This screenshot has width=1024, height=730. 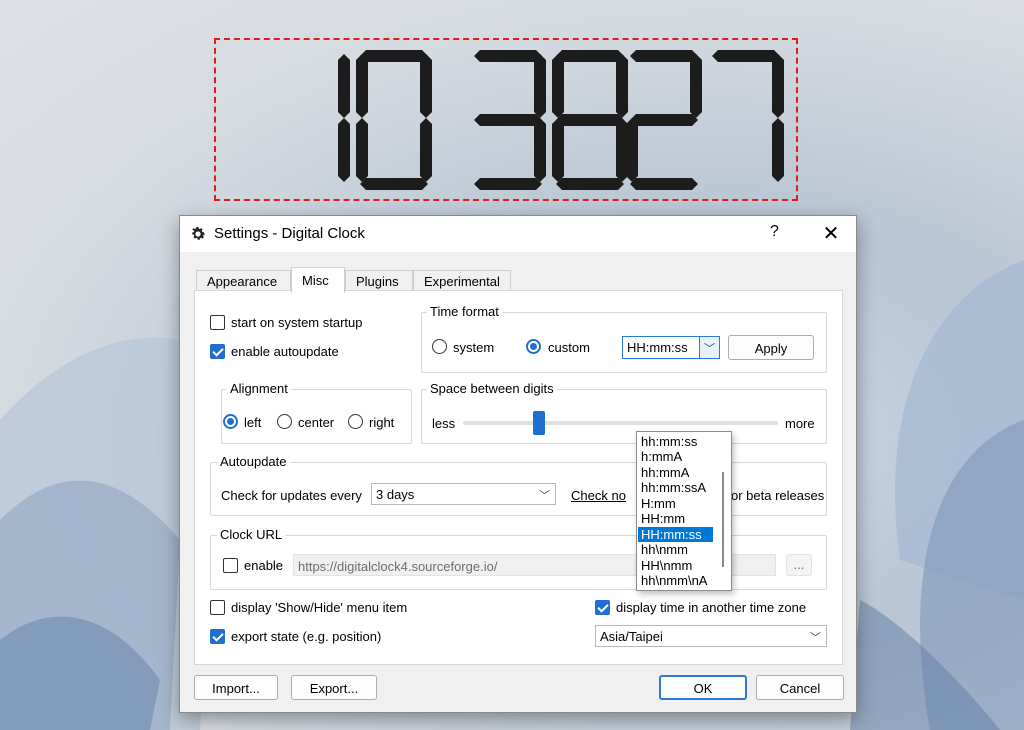 What do you see at coordinates (675, 487) in the screenshot?
I see `dropdown-option: hh:mm:ssA` at bounding box center [675, 487].